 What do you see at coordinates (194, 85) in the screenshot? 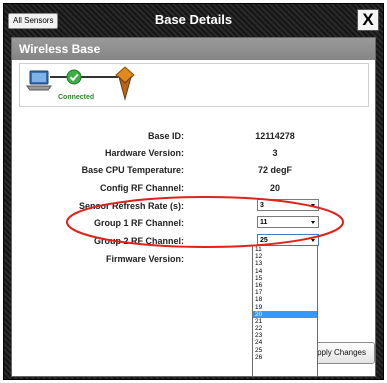
I see `connection-status: Connected` at bounding box center [194, 85].